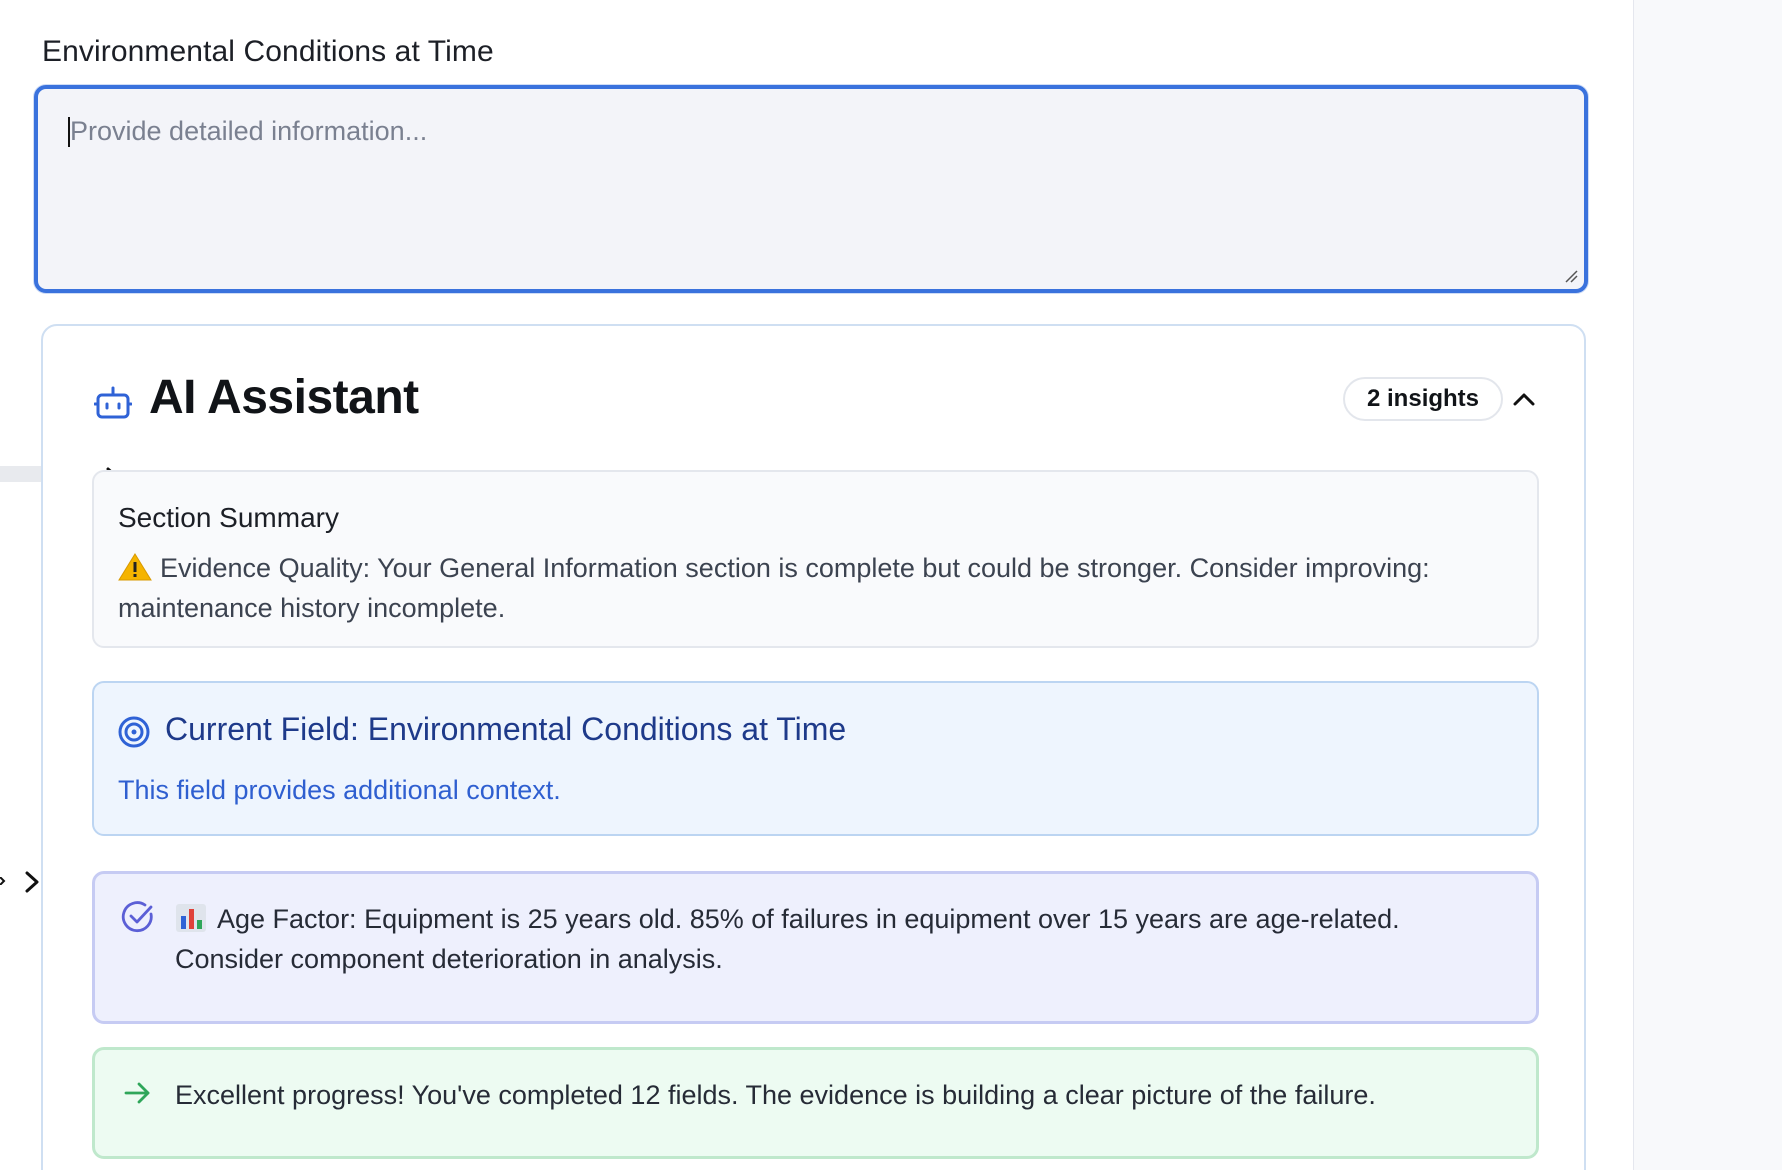 The image size is (1782, 1170). Describe the element at coordinates (284, 397) in the screenshot. I see `ai-assistant-title: AI Assistant` at that location.